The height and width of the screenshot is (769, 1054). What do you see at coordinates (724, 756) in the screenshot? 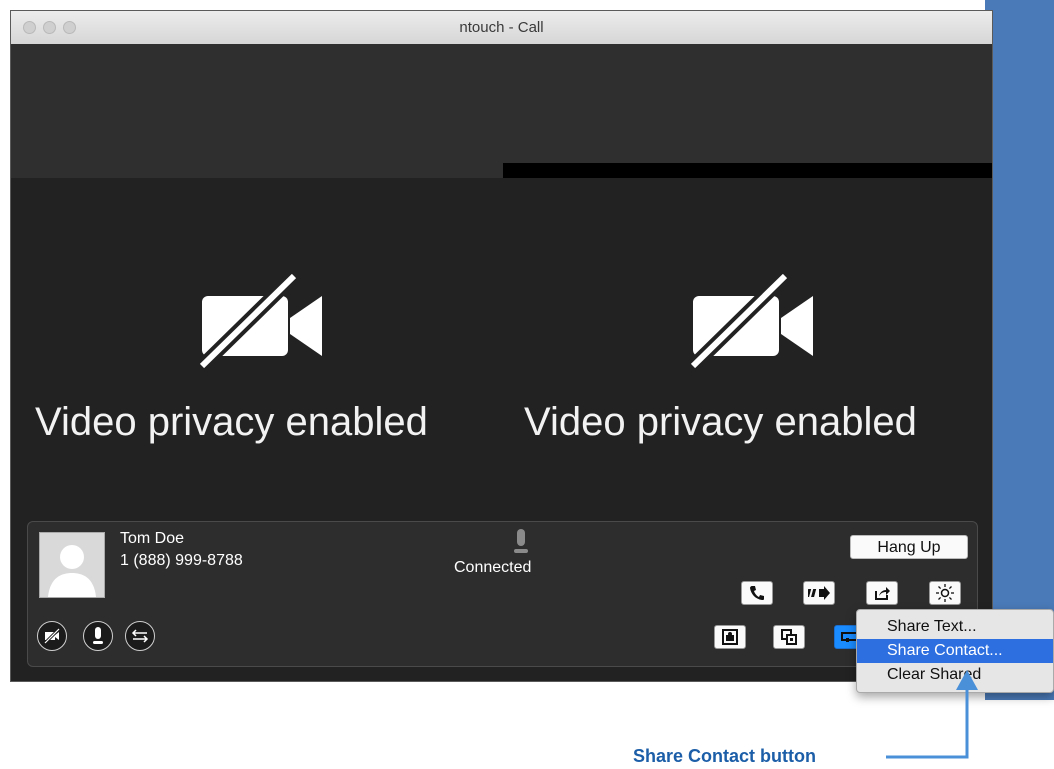
I see `callout-label: Share Contact button` at bounding box center [724, 756].